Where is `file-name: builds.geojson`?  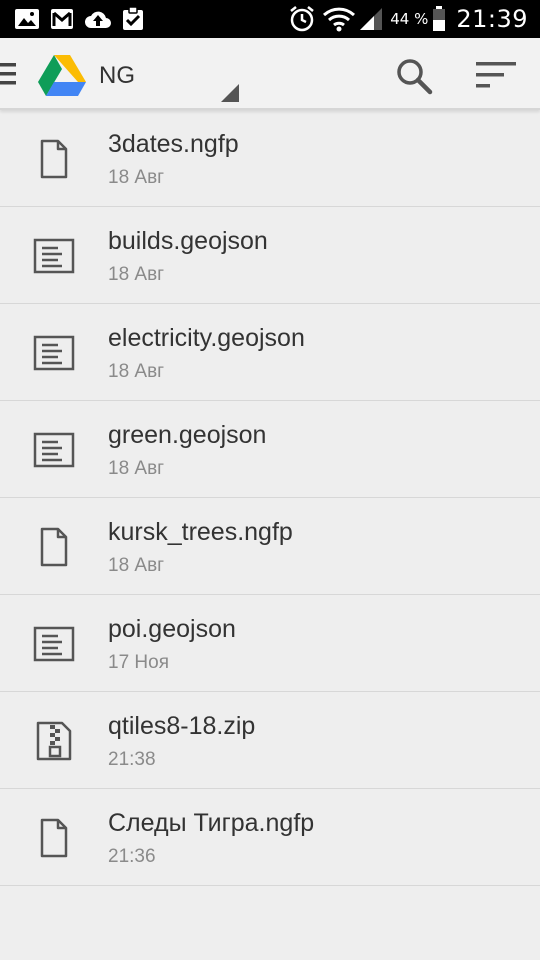
file-name: builds.geojson is located at coordinates (188, 241).